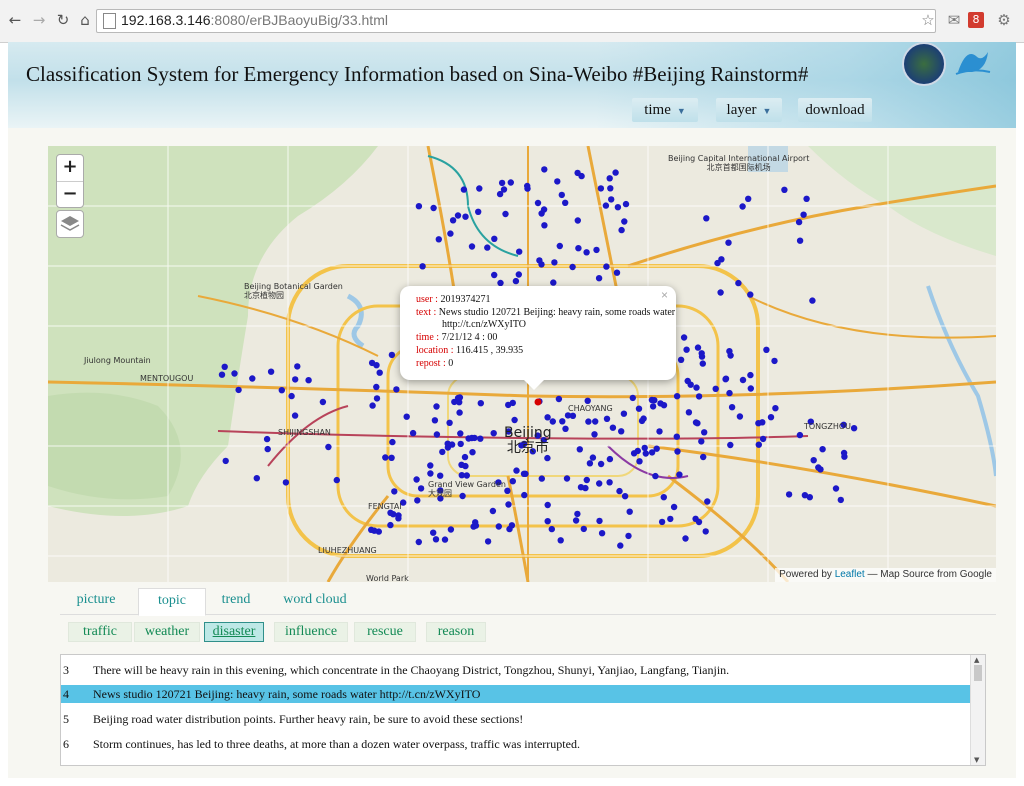  What do you see at coordinates (100, 632) in the screenshot?
I see `subtab-traffic: traffic` at bounding box center [100, 632].